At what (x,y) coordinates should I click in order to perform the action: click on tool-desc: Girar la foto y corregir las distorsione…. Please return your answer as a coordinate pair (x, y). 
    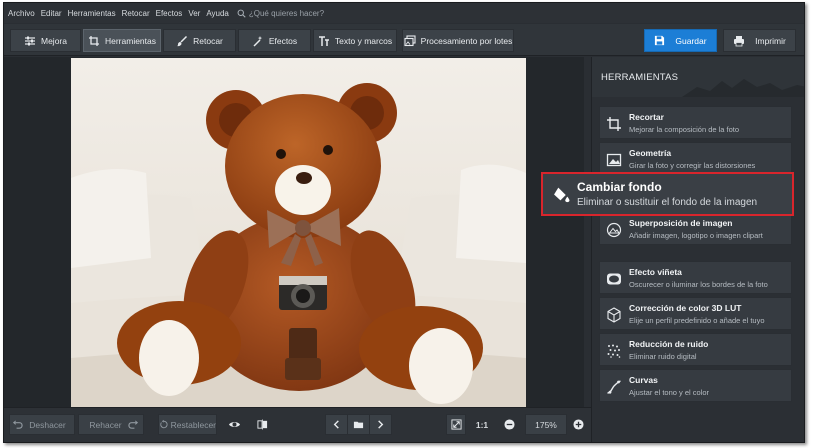
    Looking at the image, I should click on (692, 165).